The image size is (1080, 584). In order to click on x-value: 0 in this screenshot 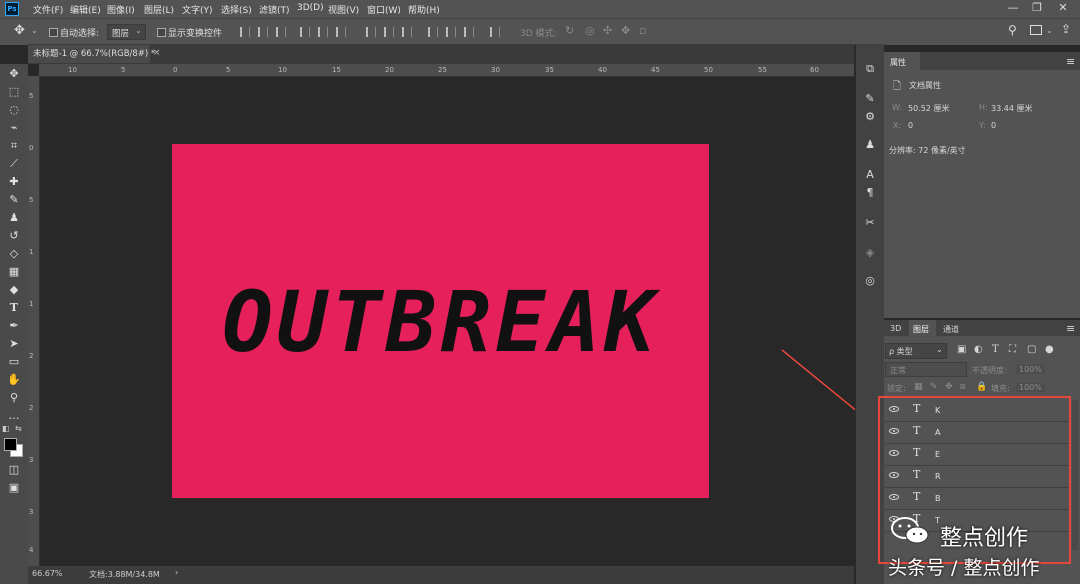, I will do `click(910, 125)`.